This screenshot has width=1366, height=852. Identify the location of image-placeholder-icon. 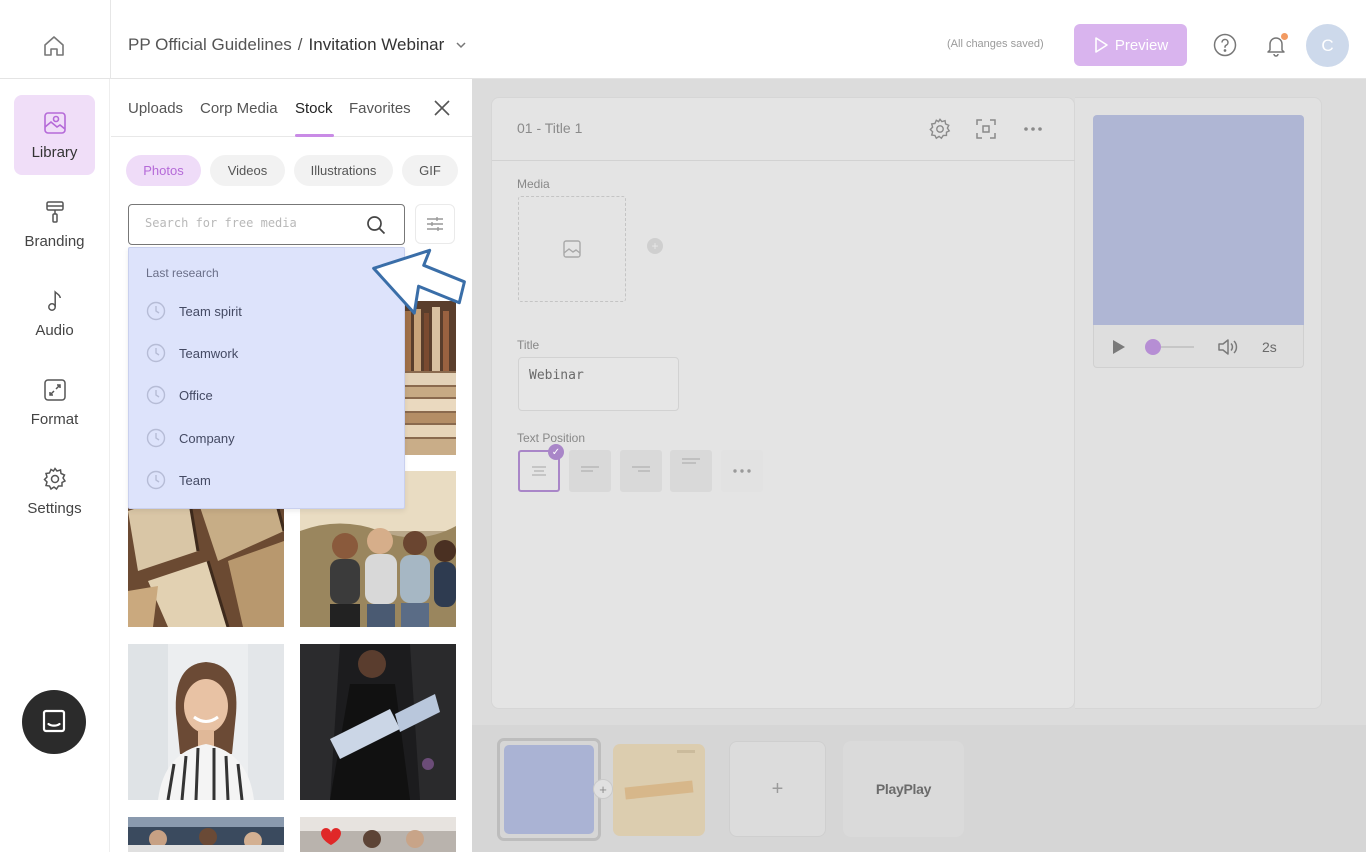
(572, 249).